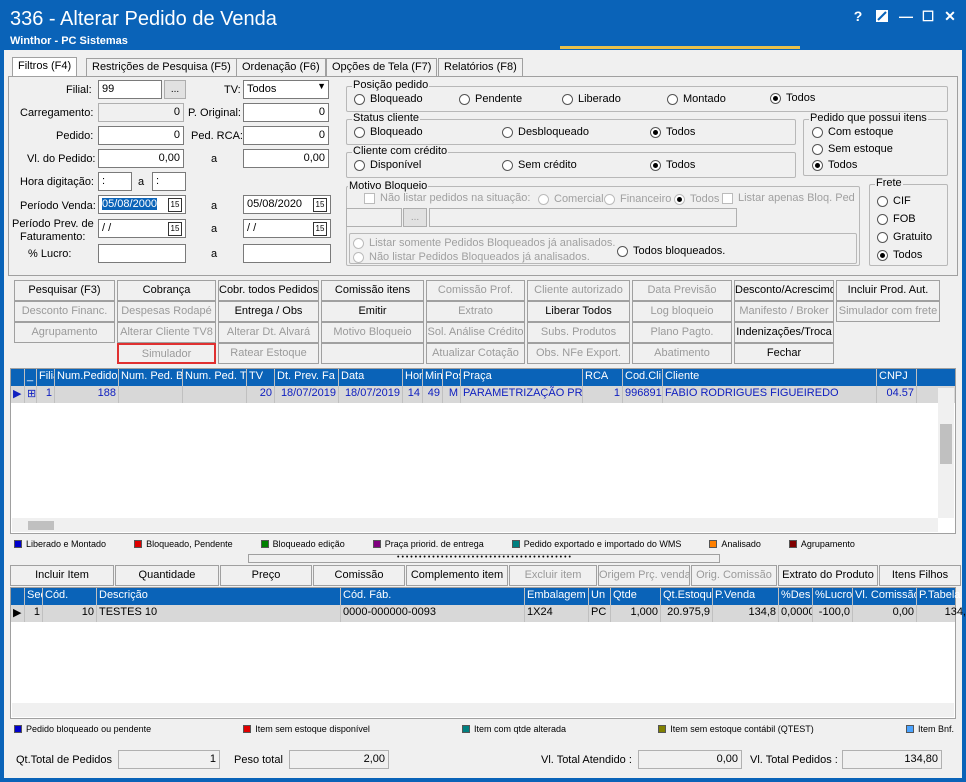 Image resolution: width=966 pixels, height=782 pixels. Describe the element at coordinates (784, 332) in the screenshot. I see `action-button-indeniza-es-troca: Indenizações/Troca` at that location.